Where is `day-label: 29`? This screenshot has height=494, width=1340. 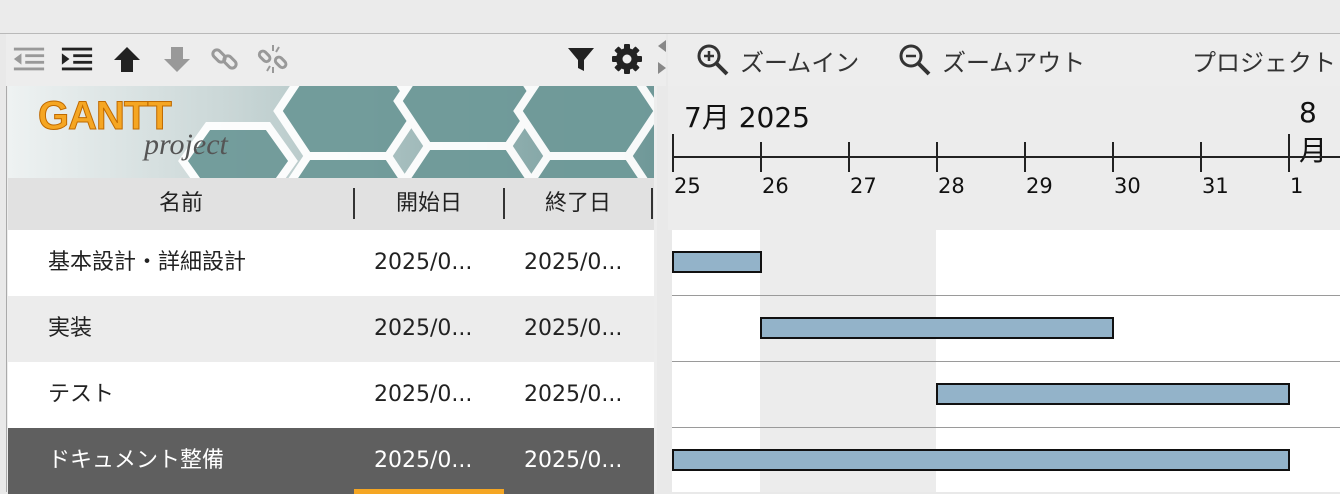
day-label: 29 is located at coordinates (1039, 186).